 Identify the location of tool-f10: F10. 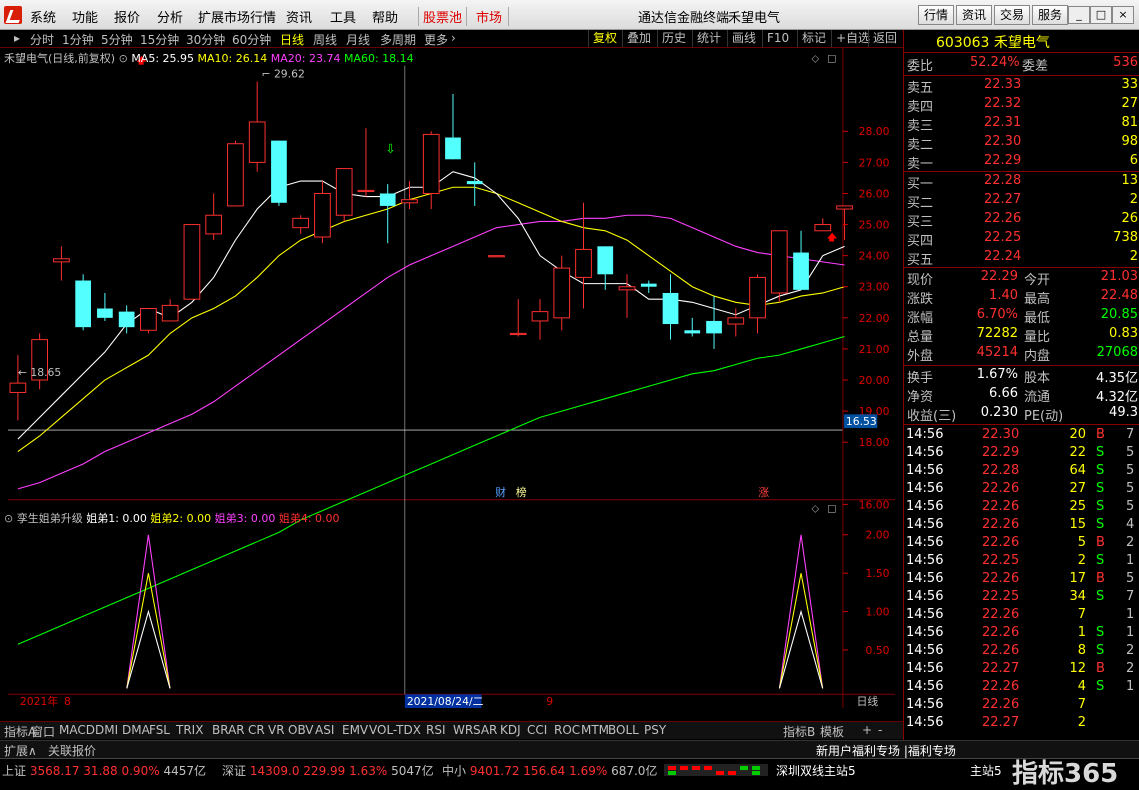
(777, 38).